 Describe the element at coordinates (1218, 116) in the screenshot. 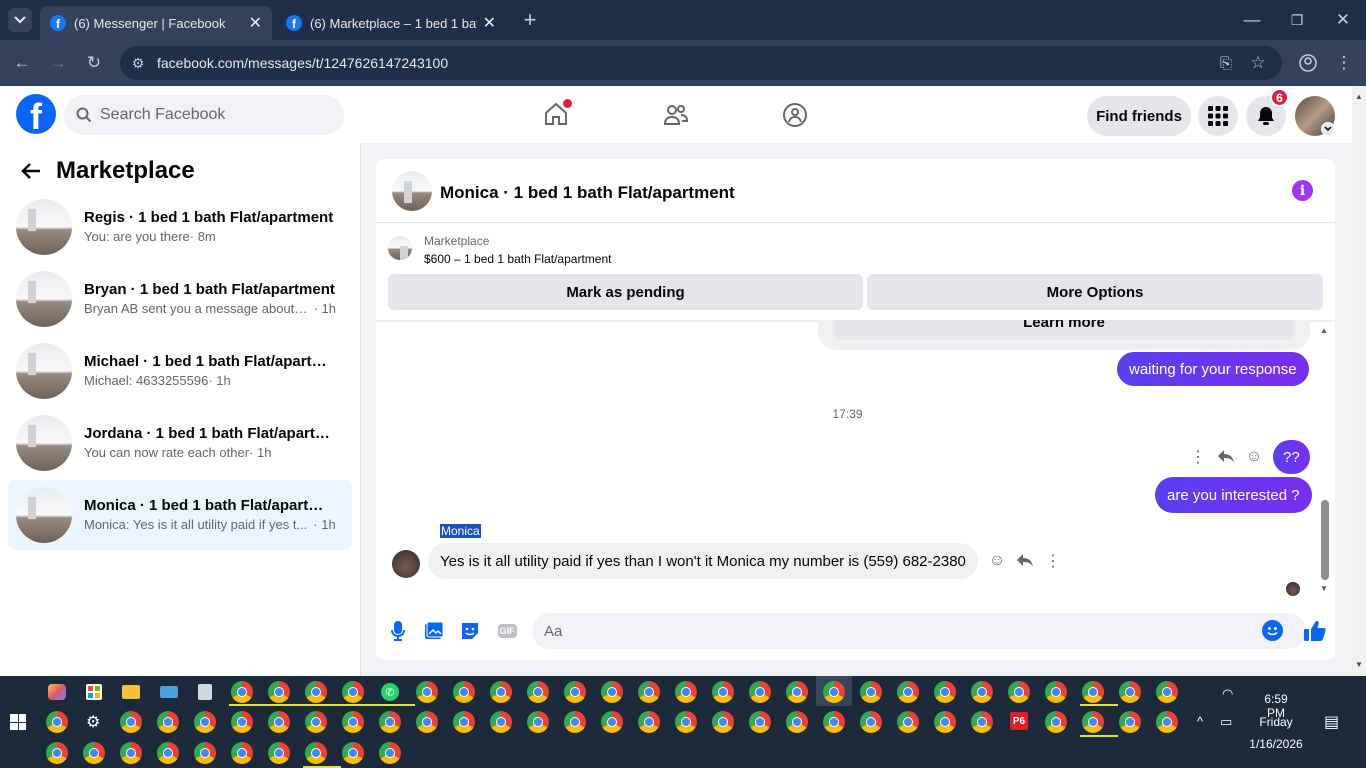

I see `menu-grid-button` at that location.